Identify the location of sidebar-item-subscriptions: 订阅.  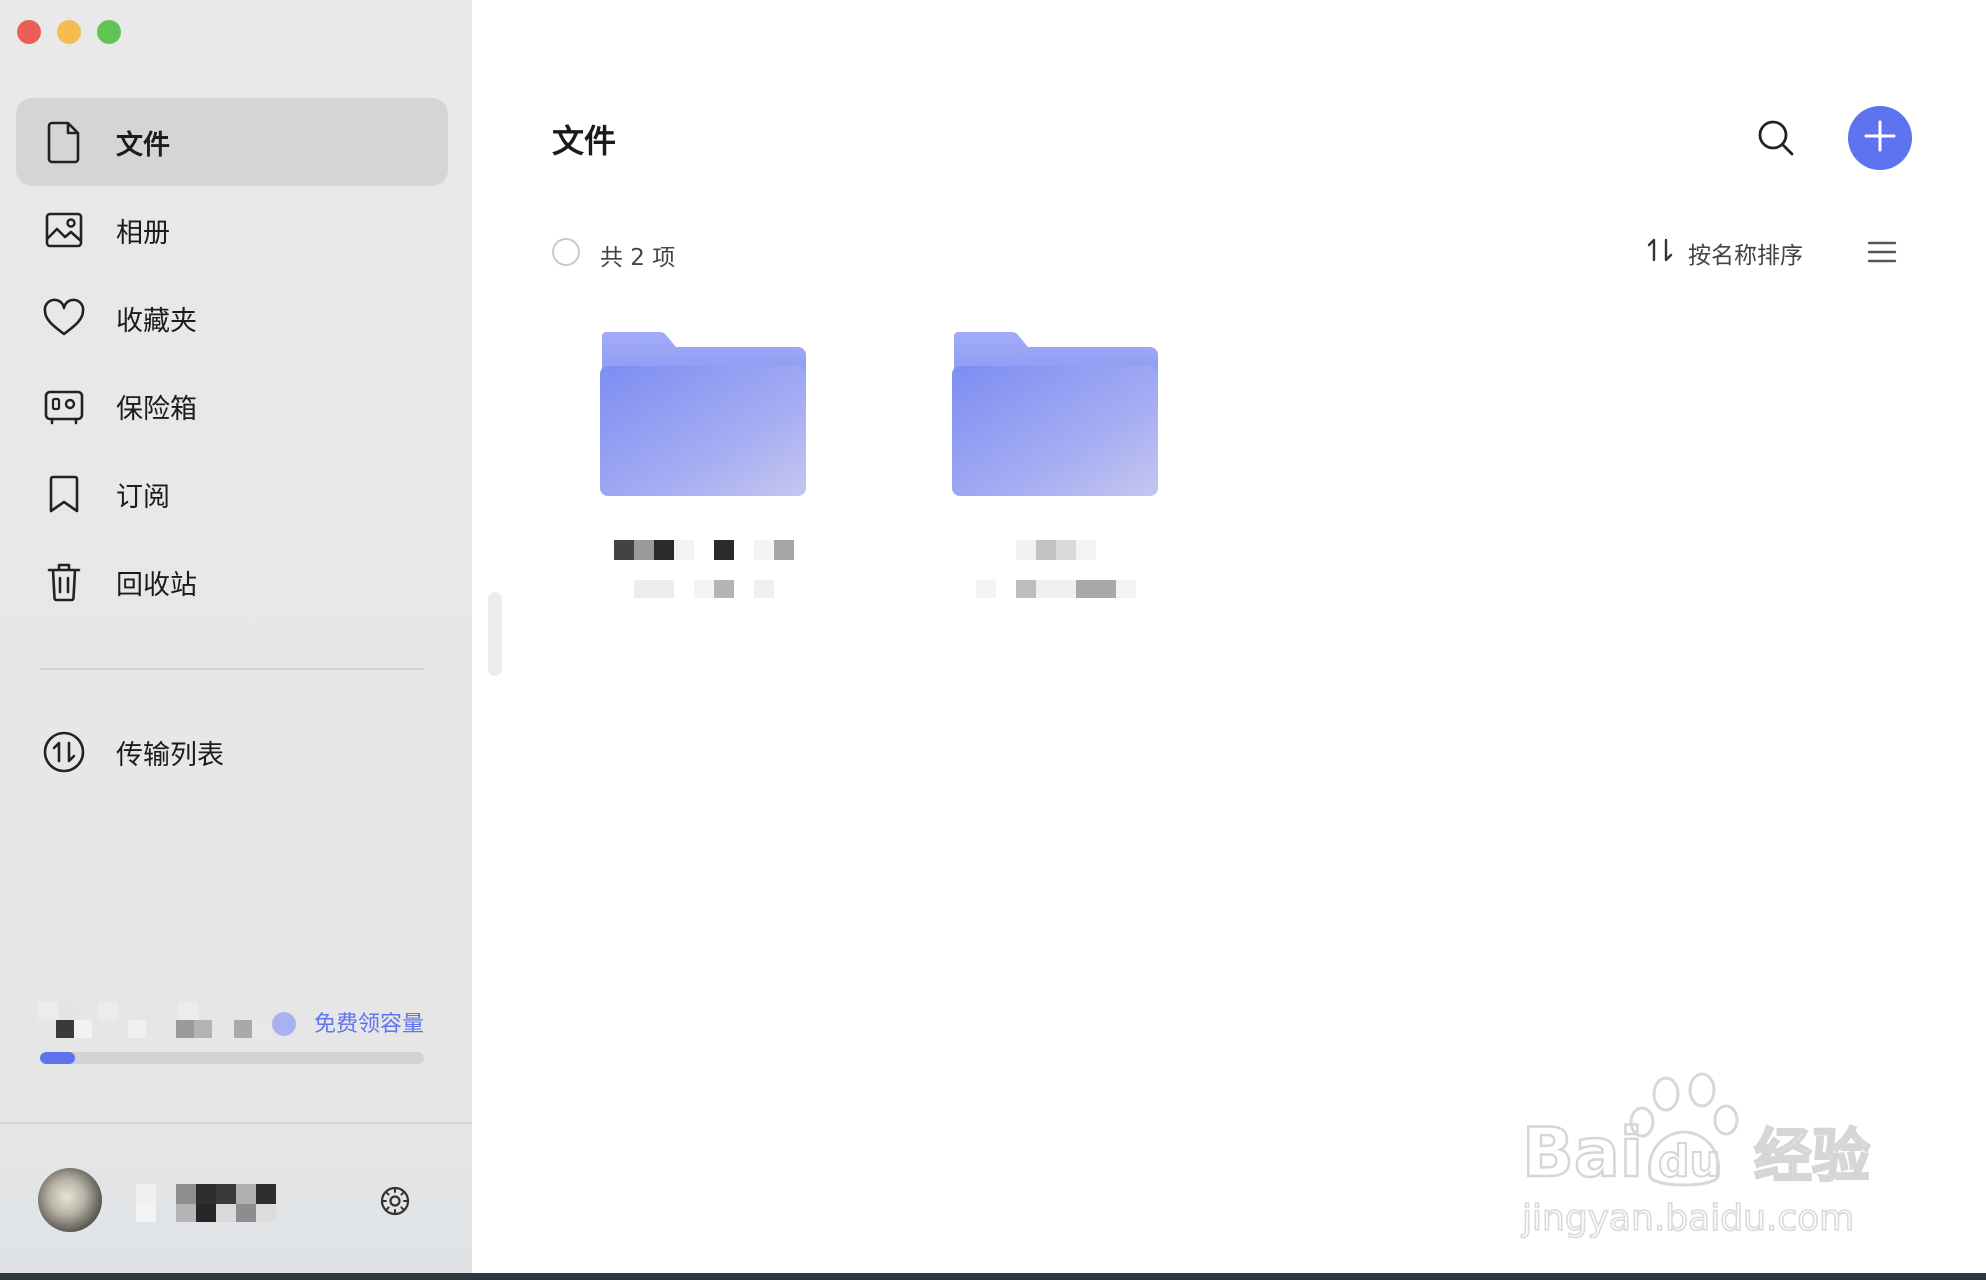
(232, 494).